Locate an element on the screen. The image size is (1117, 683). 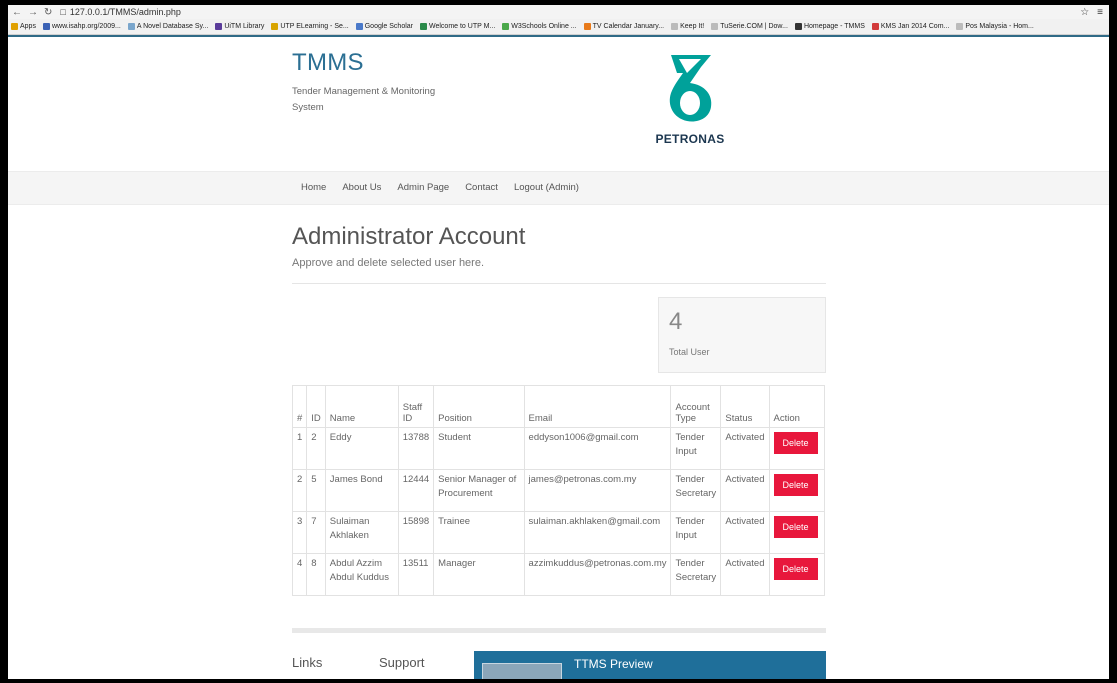
cell-num: 4 is located at coordinates (299, 574).